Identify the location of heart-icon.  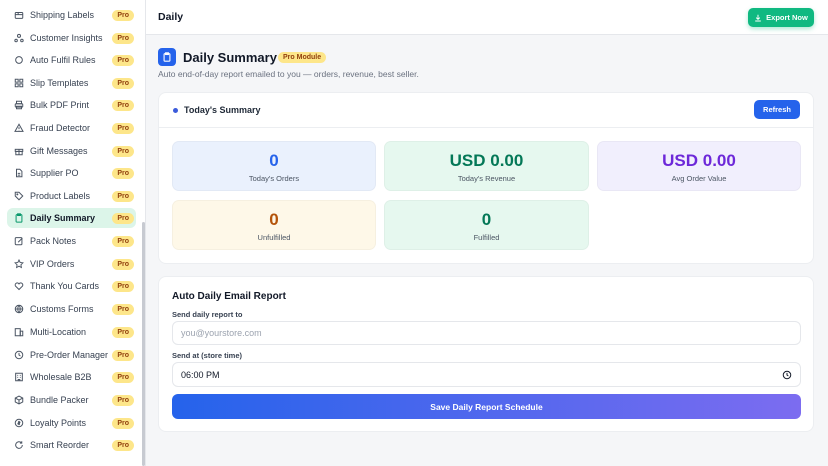
(18, 286).